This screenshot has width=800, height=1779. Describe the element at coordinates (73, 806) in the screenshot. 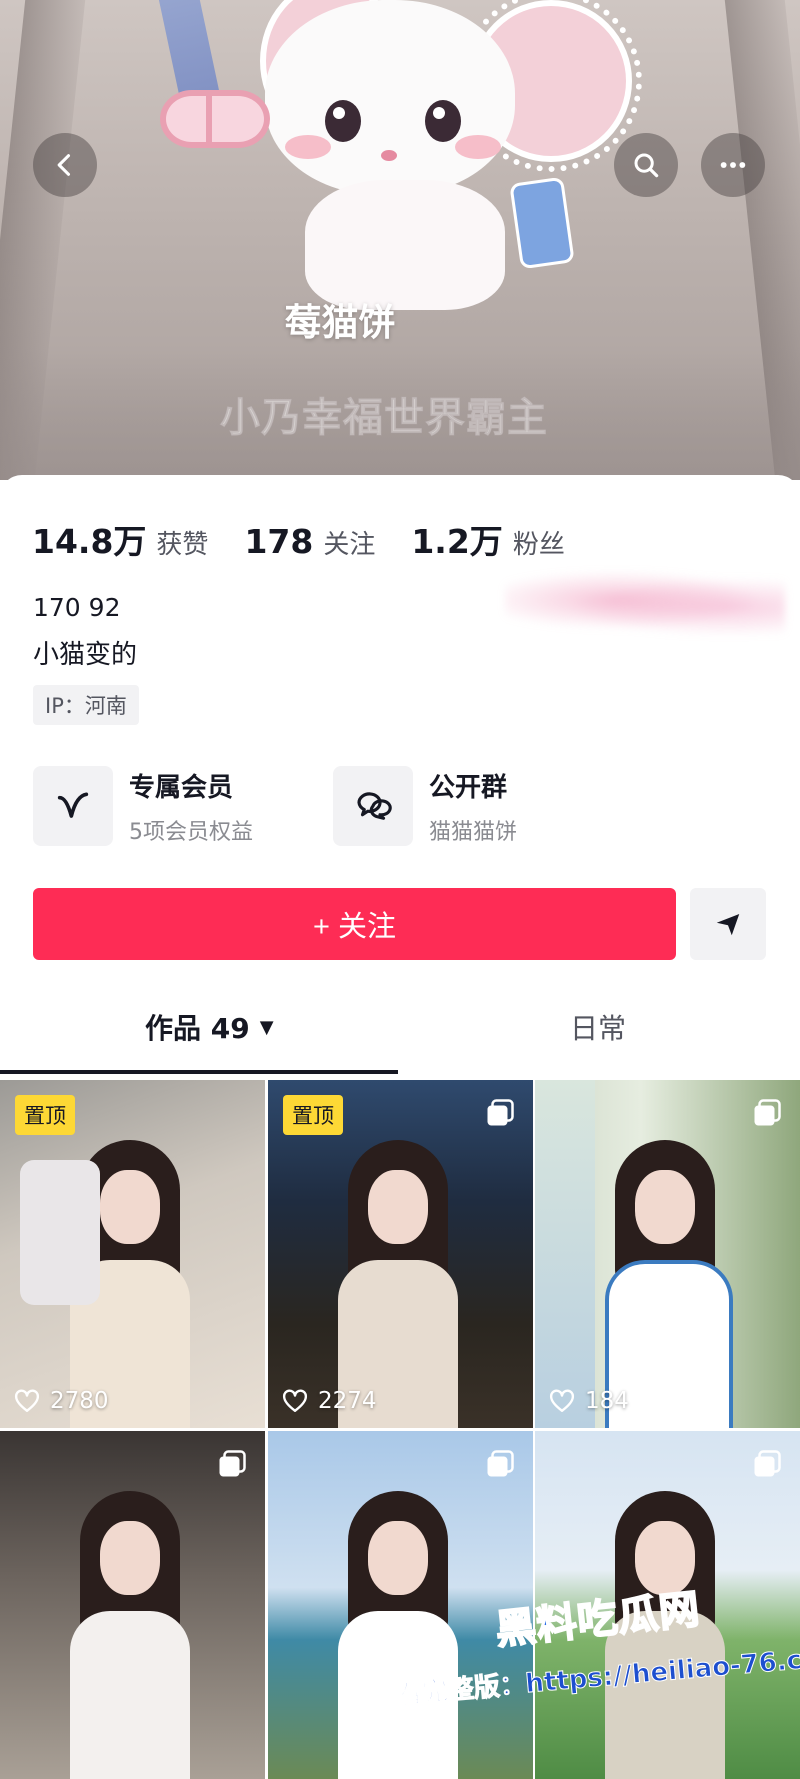

I see `vip-v-icon` at that location.